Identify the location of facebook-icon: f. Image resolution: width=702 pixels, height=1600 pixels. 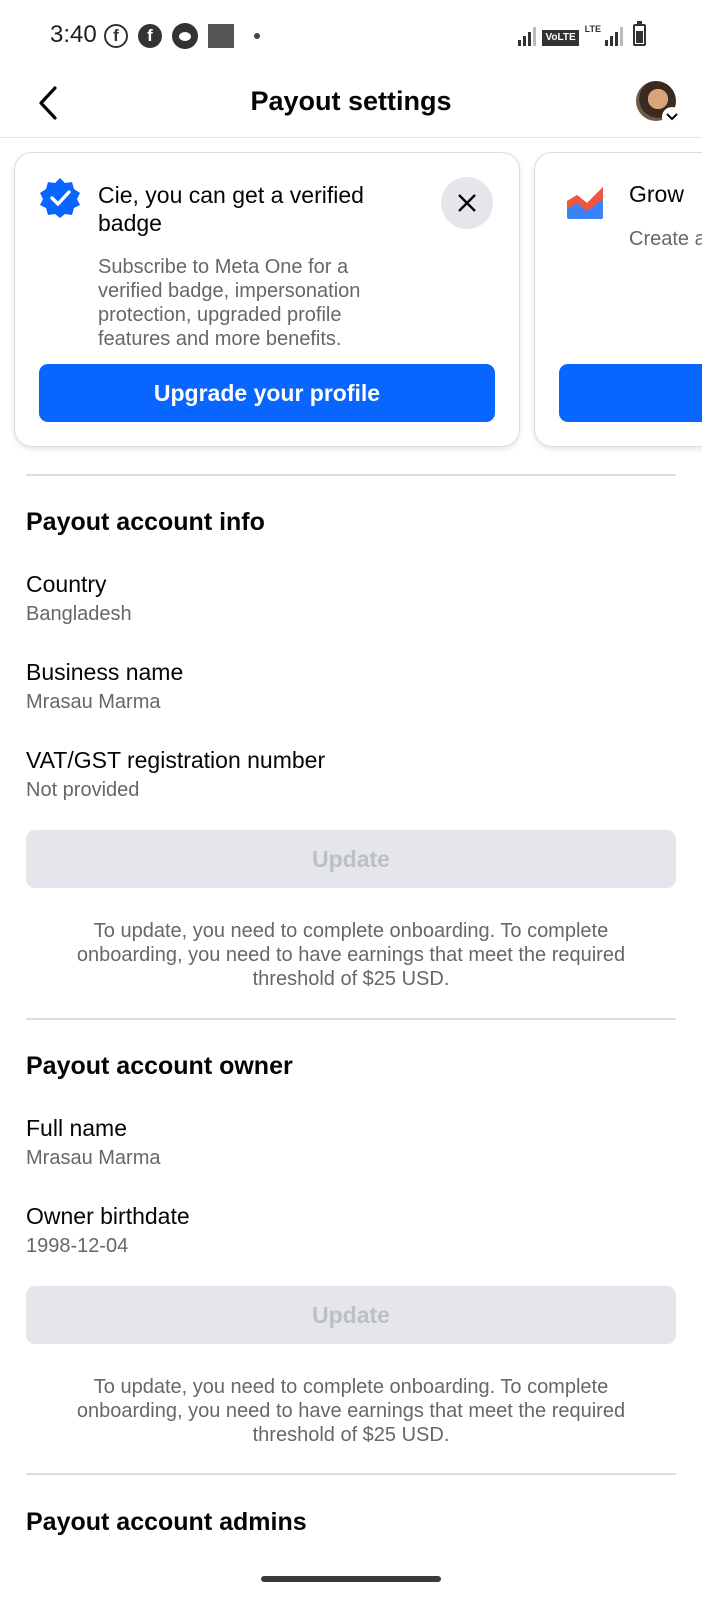
(150, 36).